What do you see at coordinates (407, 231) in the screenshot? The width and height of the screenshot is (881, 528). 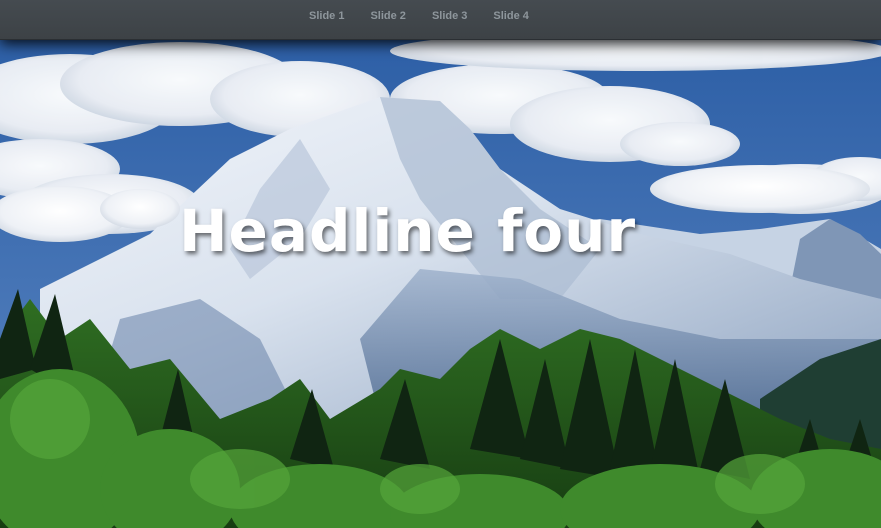 I see `slide-headline: Headline four` at bounding box center [407, 231].